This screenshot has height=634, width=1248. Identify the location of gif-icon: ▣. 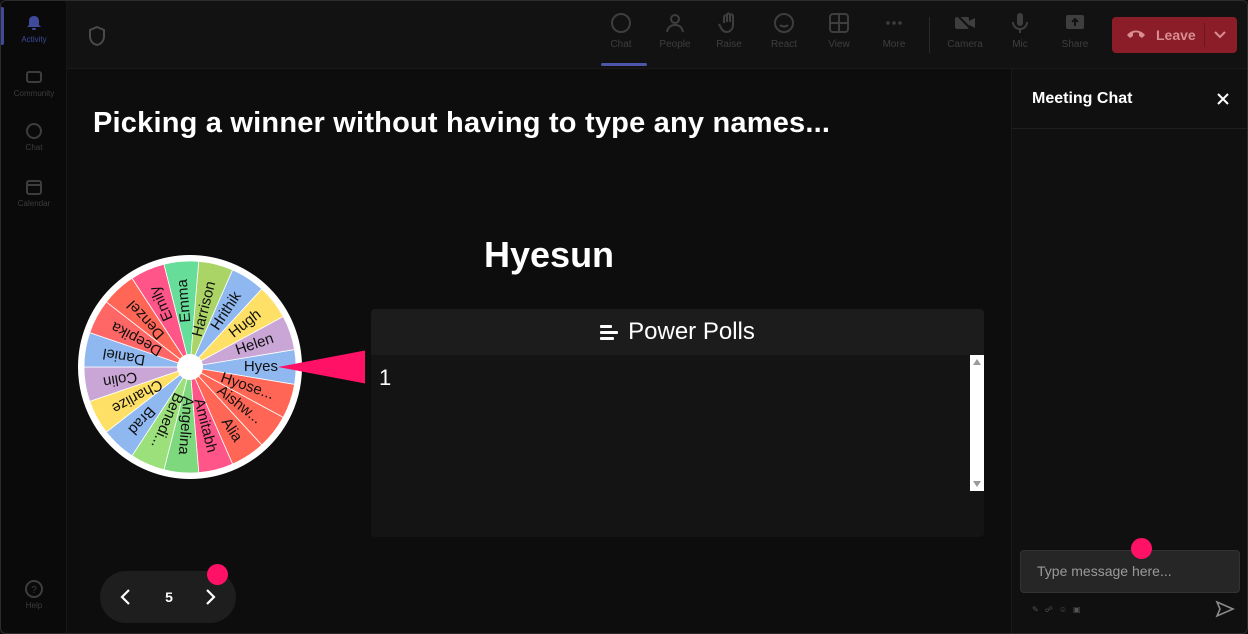
(1077, 609).